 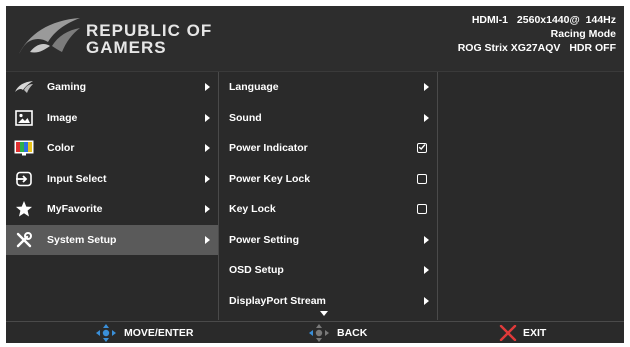 I want to click on sub-menu-item-osd-setup: OSD Setup, so click(x=328, y=270).